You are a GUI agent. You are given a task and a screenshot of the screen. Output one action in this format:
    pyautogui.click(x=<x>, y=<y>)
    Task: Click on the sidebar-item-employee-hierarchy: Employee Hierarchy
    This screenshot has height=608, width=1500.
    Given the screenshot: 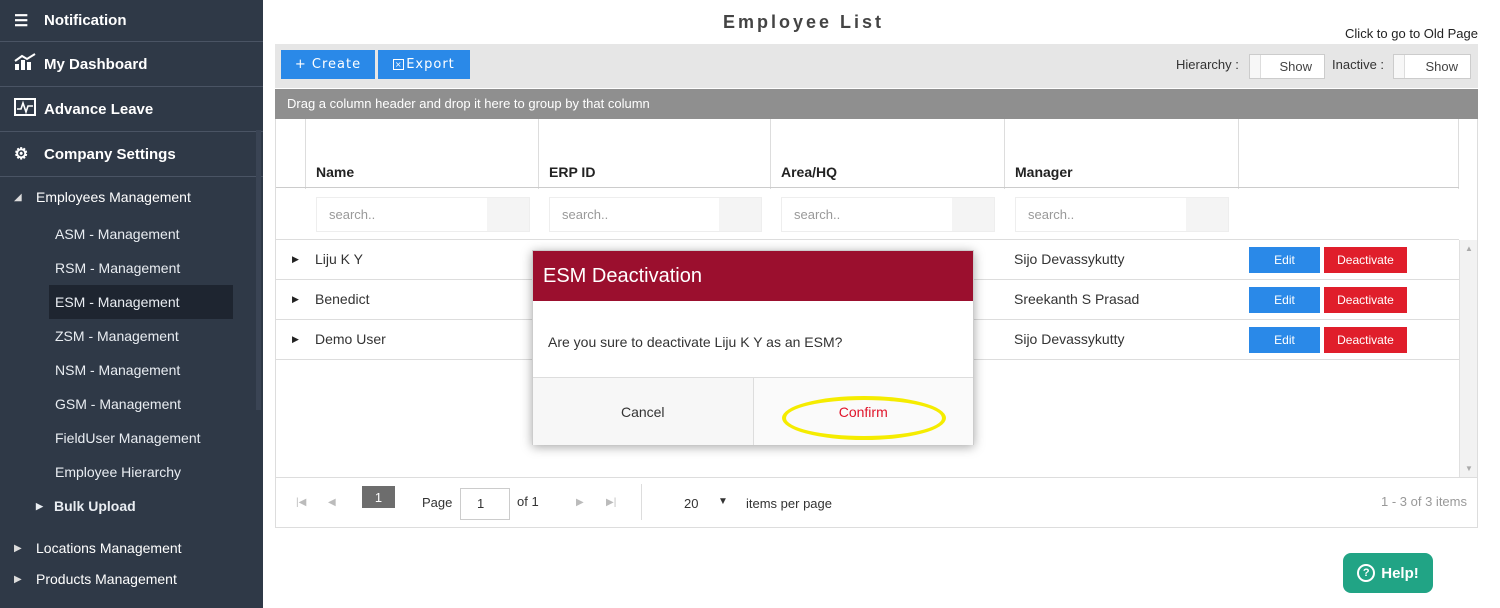 What is the action you would take?
    pyautogui.click(x=131, y=472)
    